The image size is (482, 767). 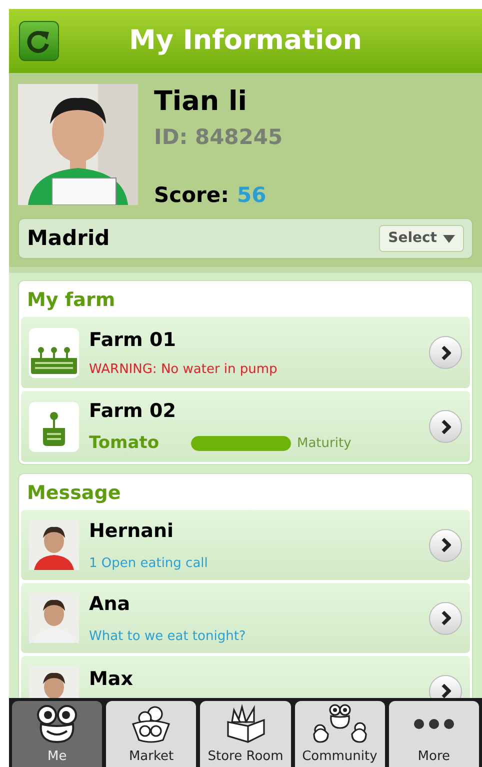 What do you see at coordinates (74, 493) in the screenshot?
I see `section-title: Message` at bounding box center [74, 493].